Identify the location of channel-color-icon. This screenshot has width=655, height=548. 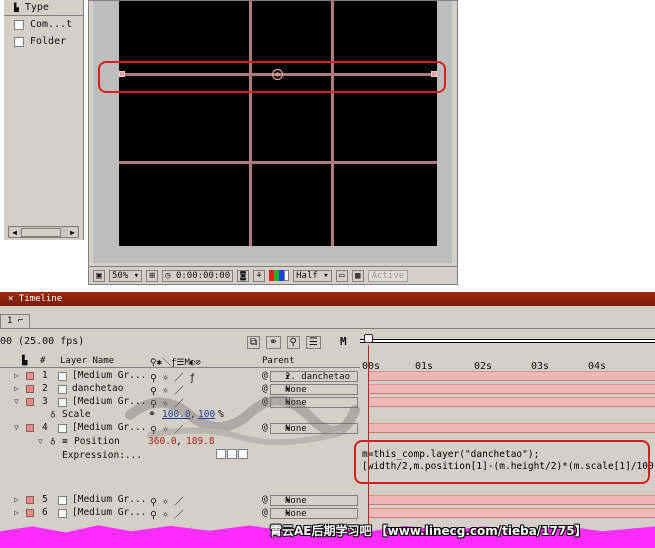
(279, 275).